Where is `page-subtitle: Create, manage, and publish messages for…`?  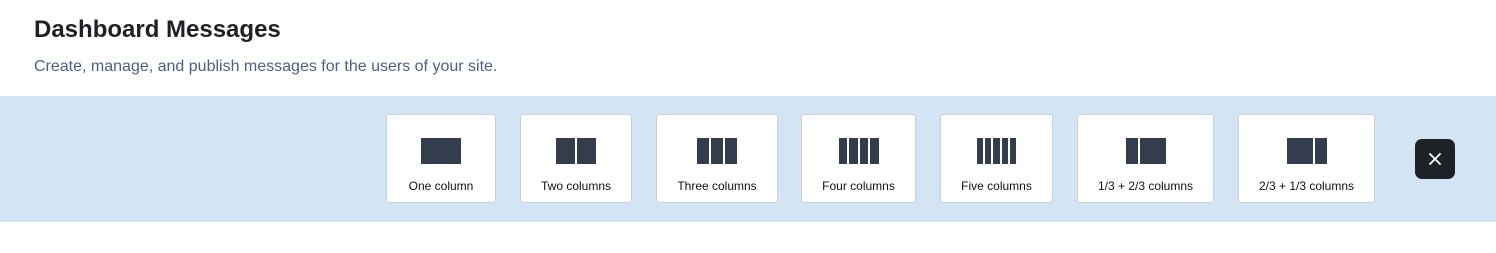
page-subtitle: Create, manage, and publish messages for… is located at coordinates (266, 66).